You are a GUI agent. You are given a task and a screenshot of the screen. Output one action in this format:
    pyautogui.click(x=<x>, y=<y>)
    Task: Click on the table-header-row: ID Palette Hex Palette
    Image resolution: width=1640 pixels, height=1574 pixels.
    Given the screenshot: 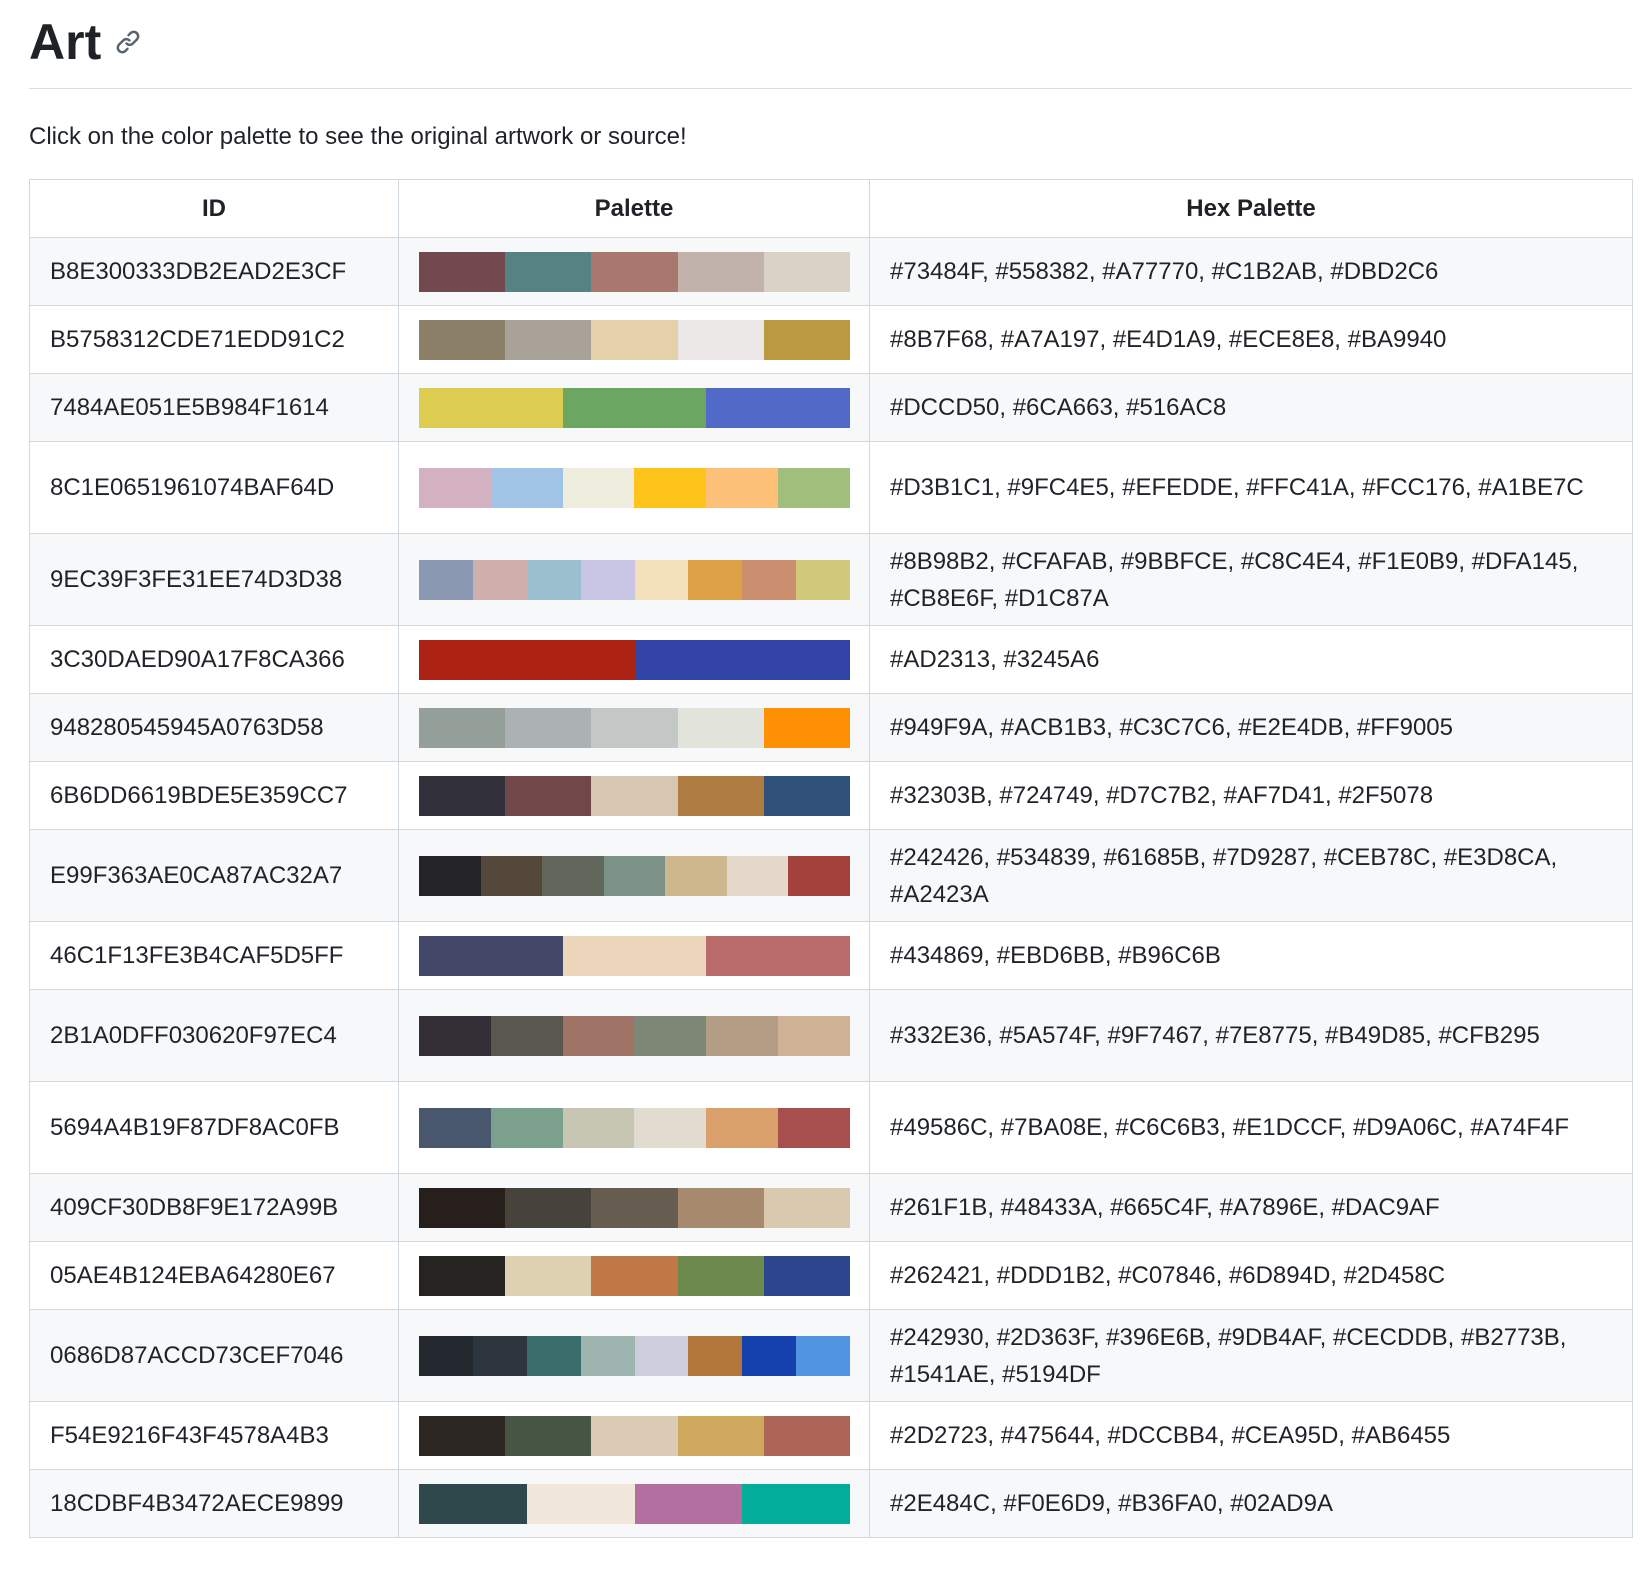 What is the action you would take?
    pyautogui.click(x=831, y=208)
    